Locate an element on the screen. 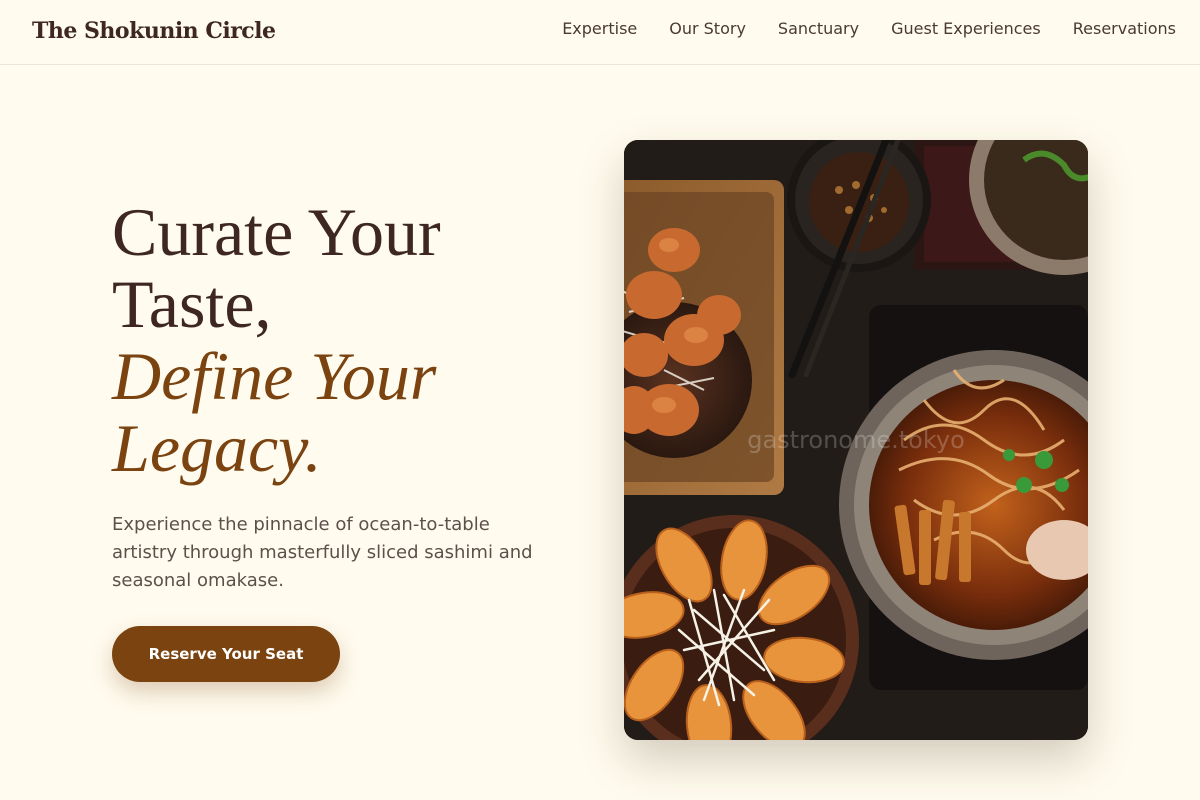  hero-title-accent: Define Your Legacy. is located at coordinates (274, 412).